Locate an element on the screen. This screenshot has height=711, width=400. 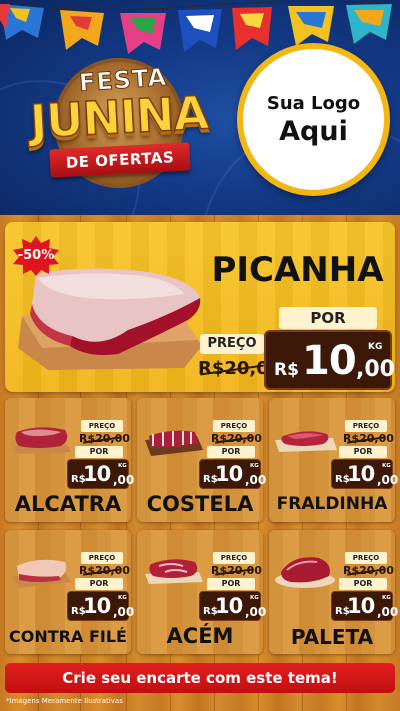
featured-product-name: PICANHA is located at coordinates (297, 270).